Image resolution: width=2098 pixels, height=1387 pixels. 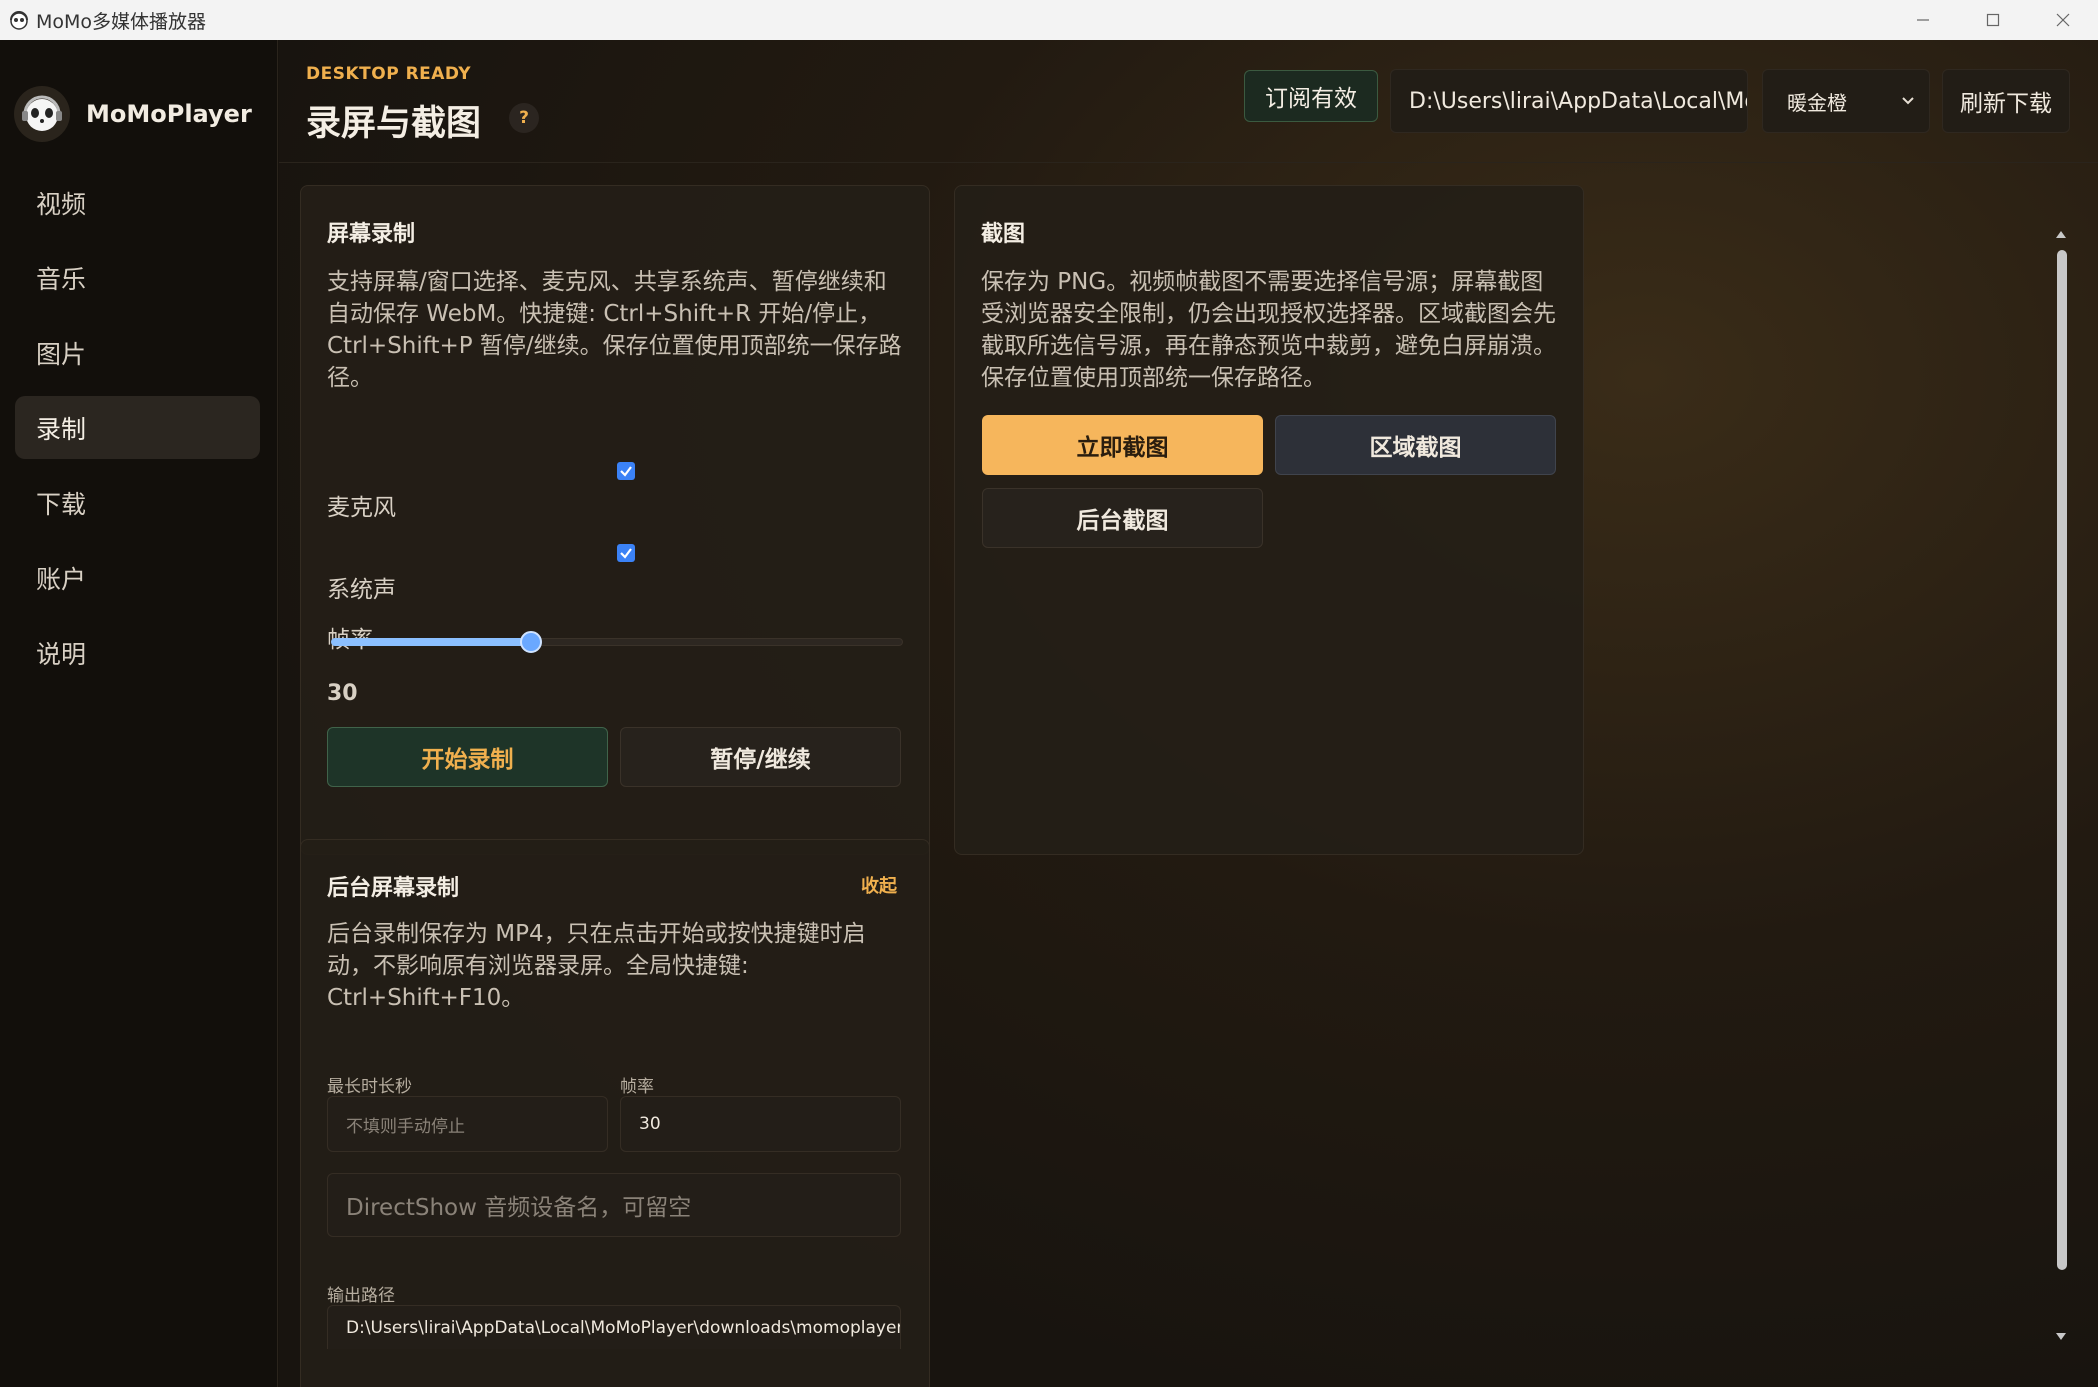 I want to click on screen-record-title: 屏幕录制, so click(x=371, y=234).